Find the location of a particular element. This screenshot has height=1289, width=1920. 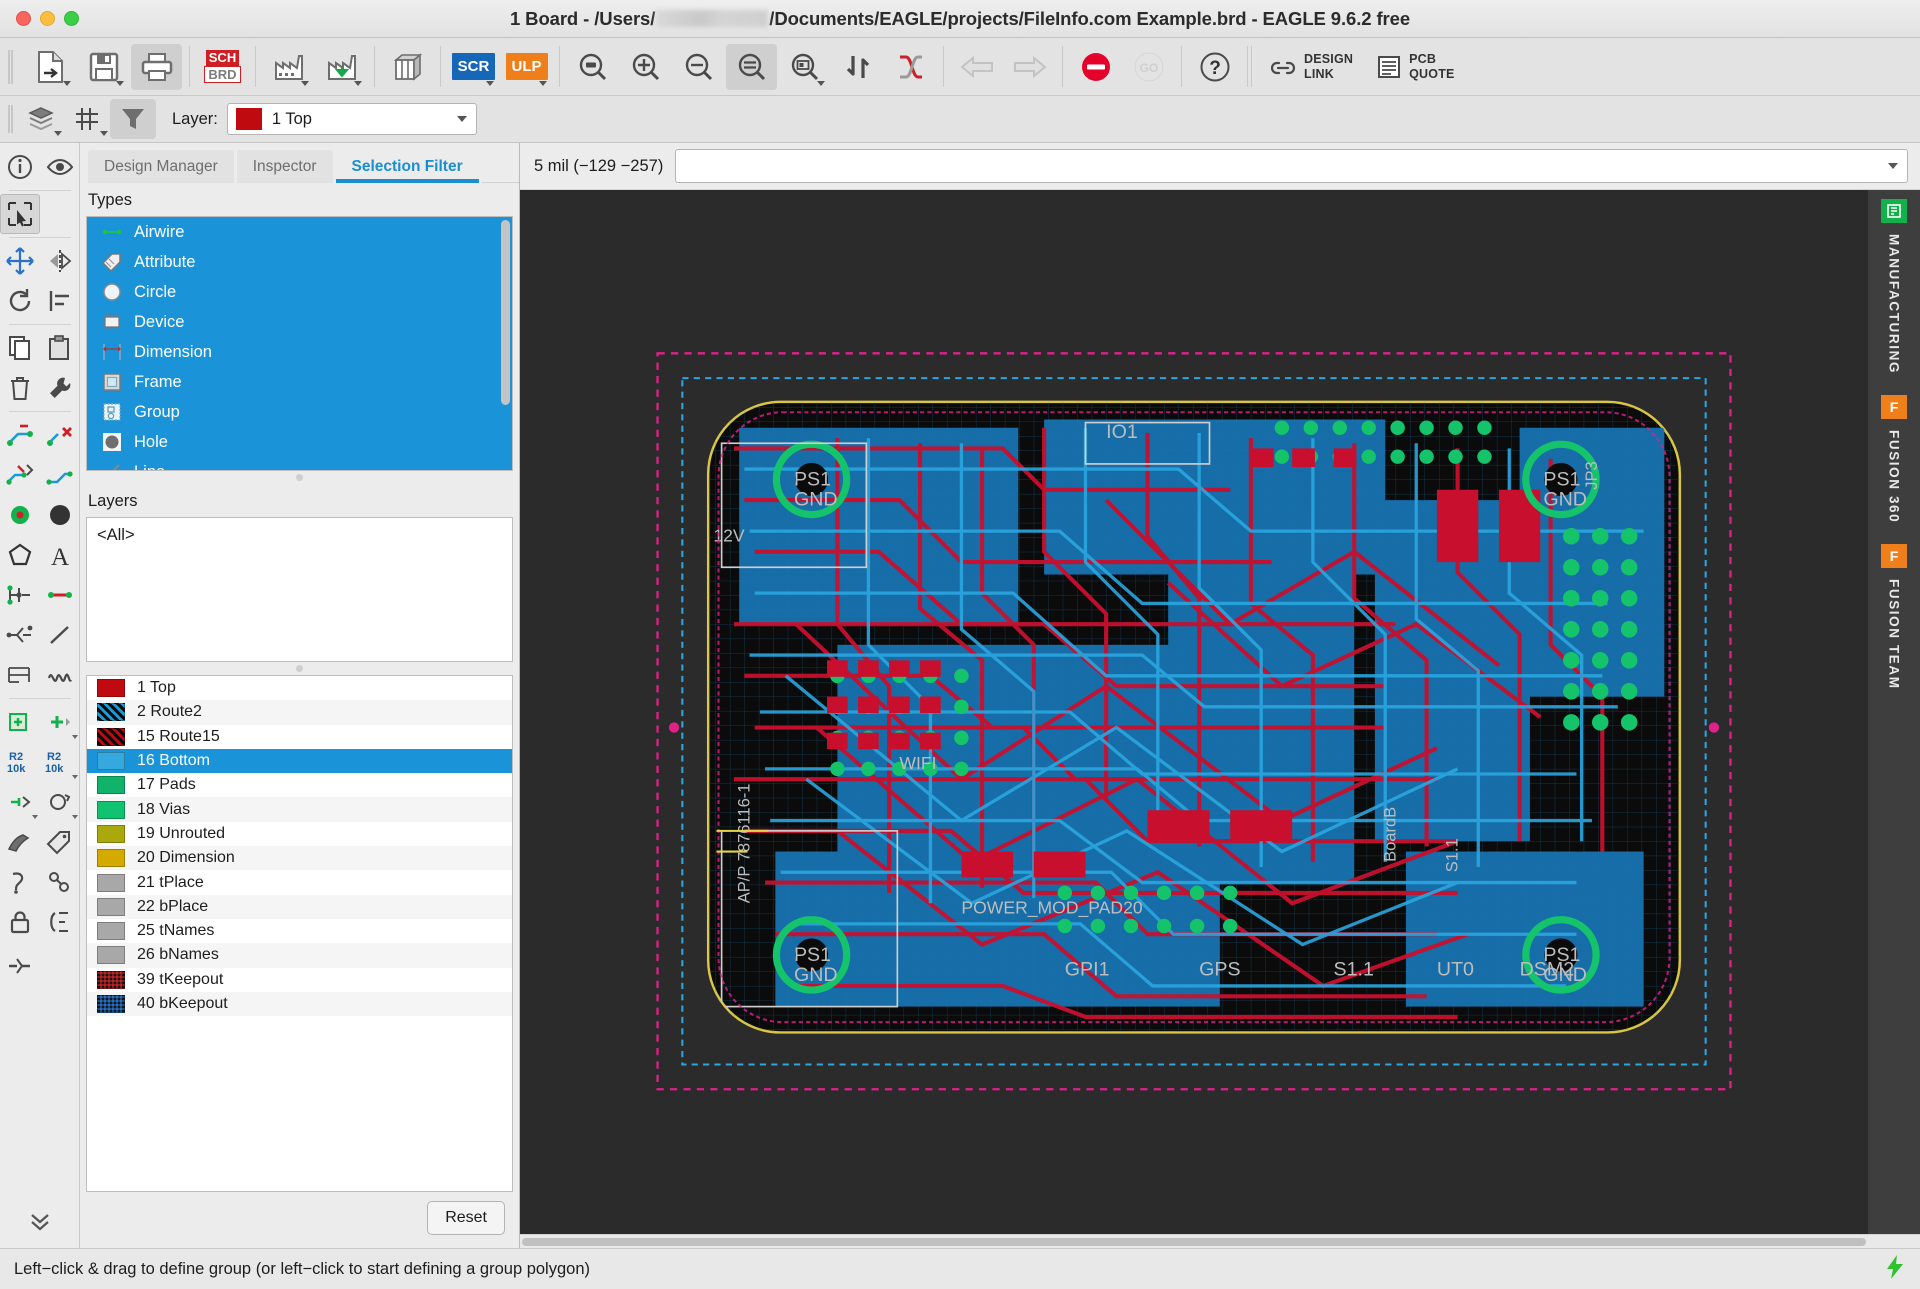

type-item-circle: Circle is located at coordinates (299, 292).